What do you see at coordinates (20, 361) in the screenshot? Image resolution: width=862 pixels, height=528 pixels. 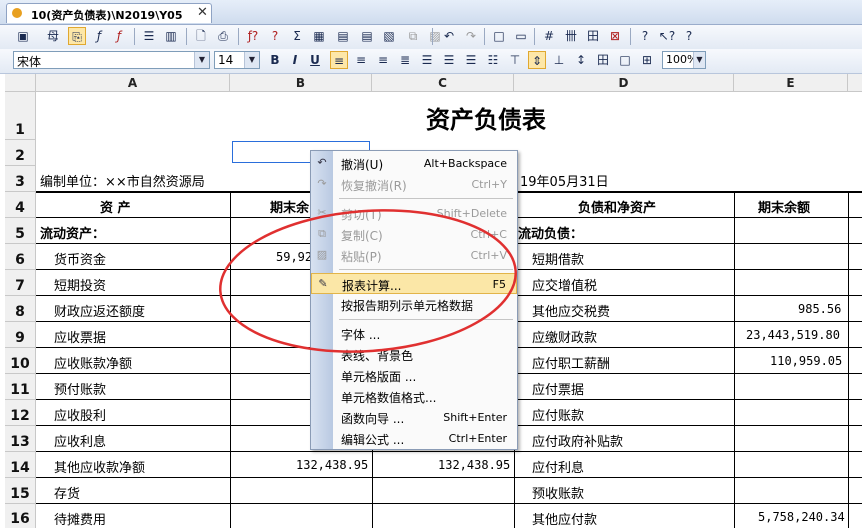 I see `row-header: 10` at bounding box center [20, 361].